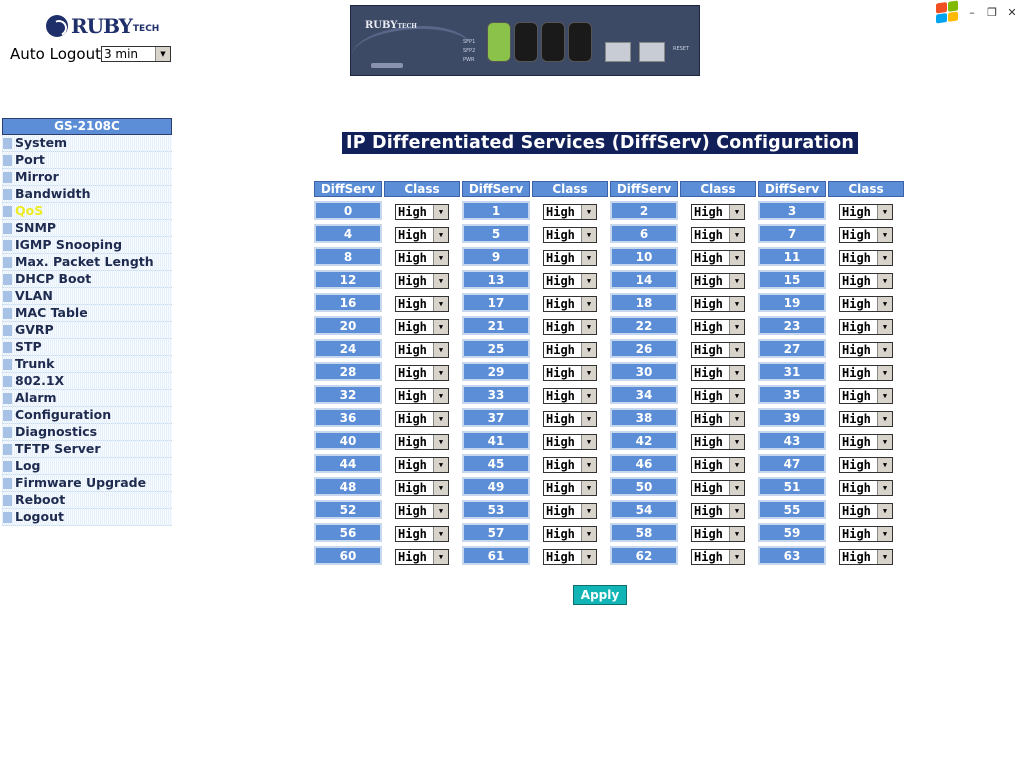  What do you see at coordinates (87, 449) in the screenshot?
I see `sidebar-item-tftp-server: TFTP Server` at bounding box center [87, 449].